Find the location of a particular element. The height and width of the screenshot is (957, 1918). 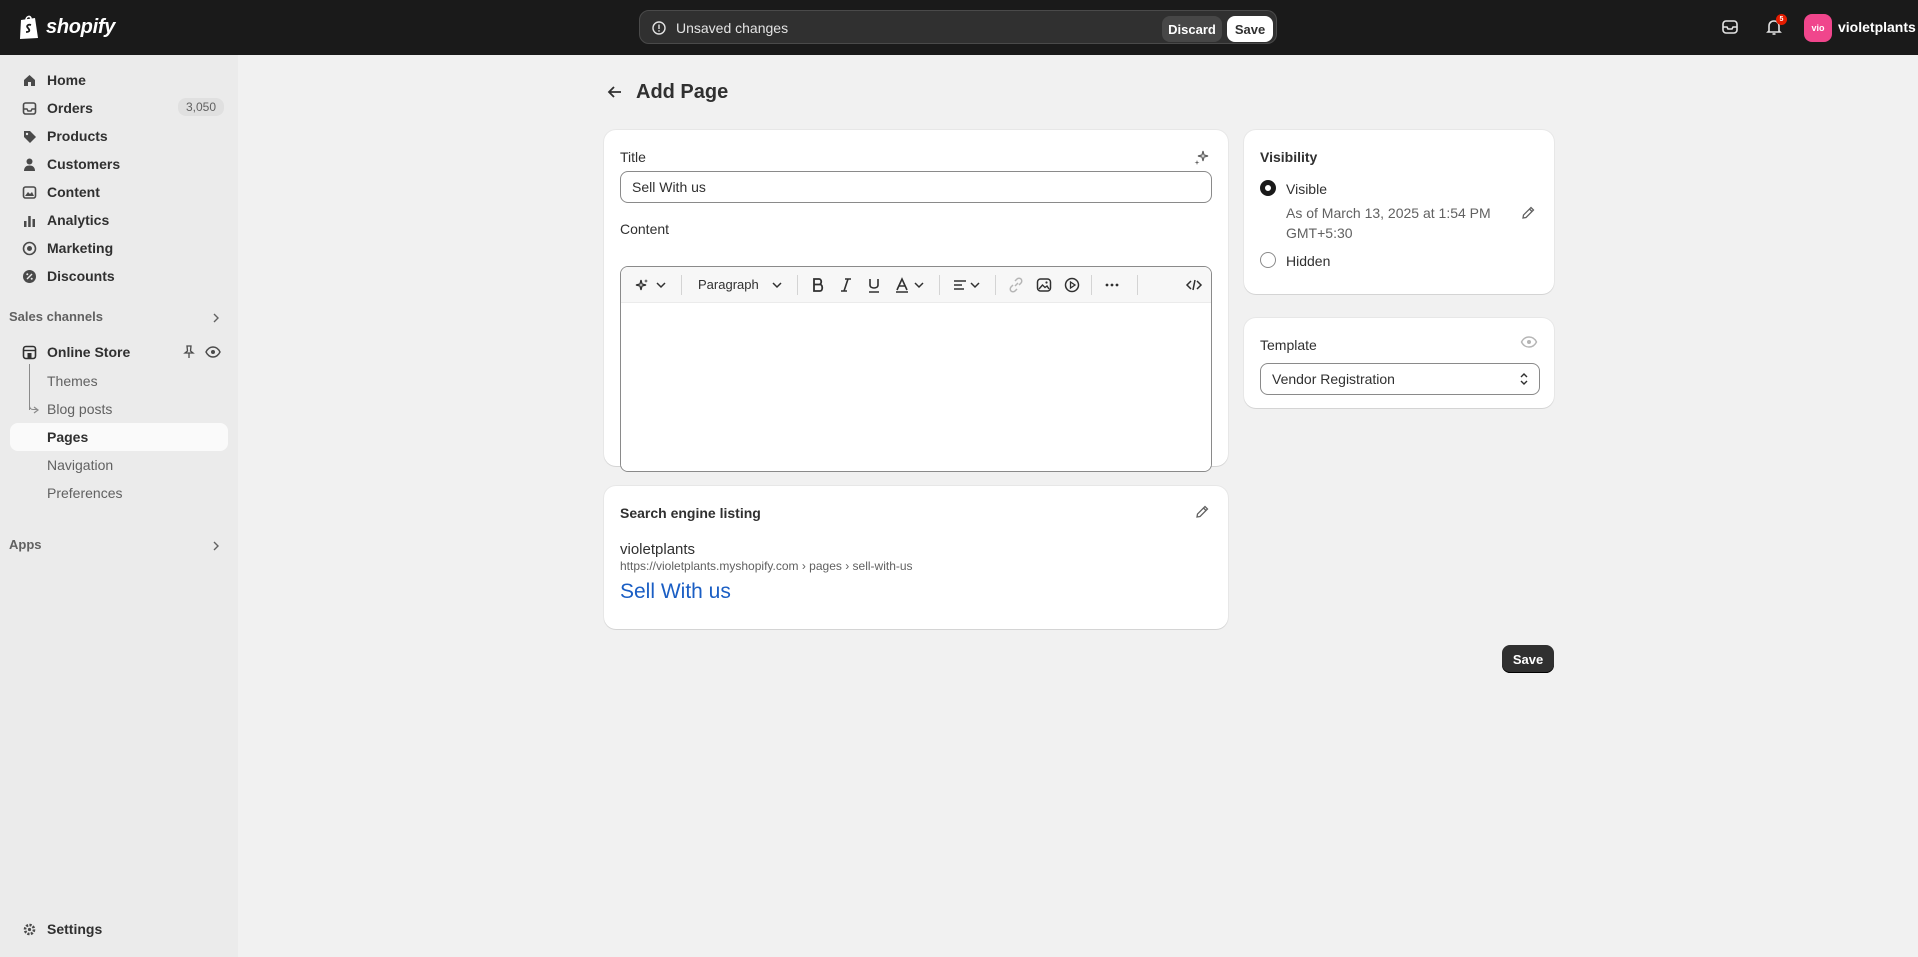

sidebar-item-settings: Settings is located at coordinates (119, 929).